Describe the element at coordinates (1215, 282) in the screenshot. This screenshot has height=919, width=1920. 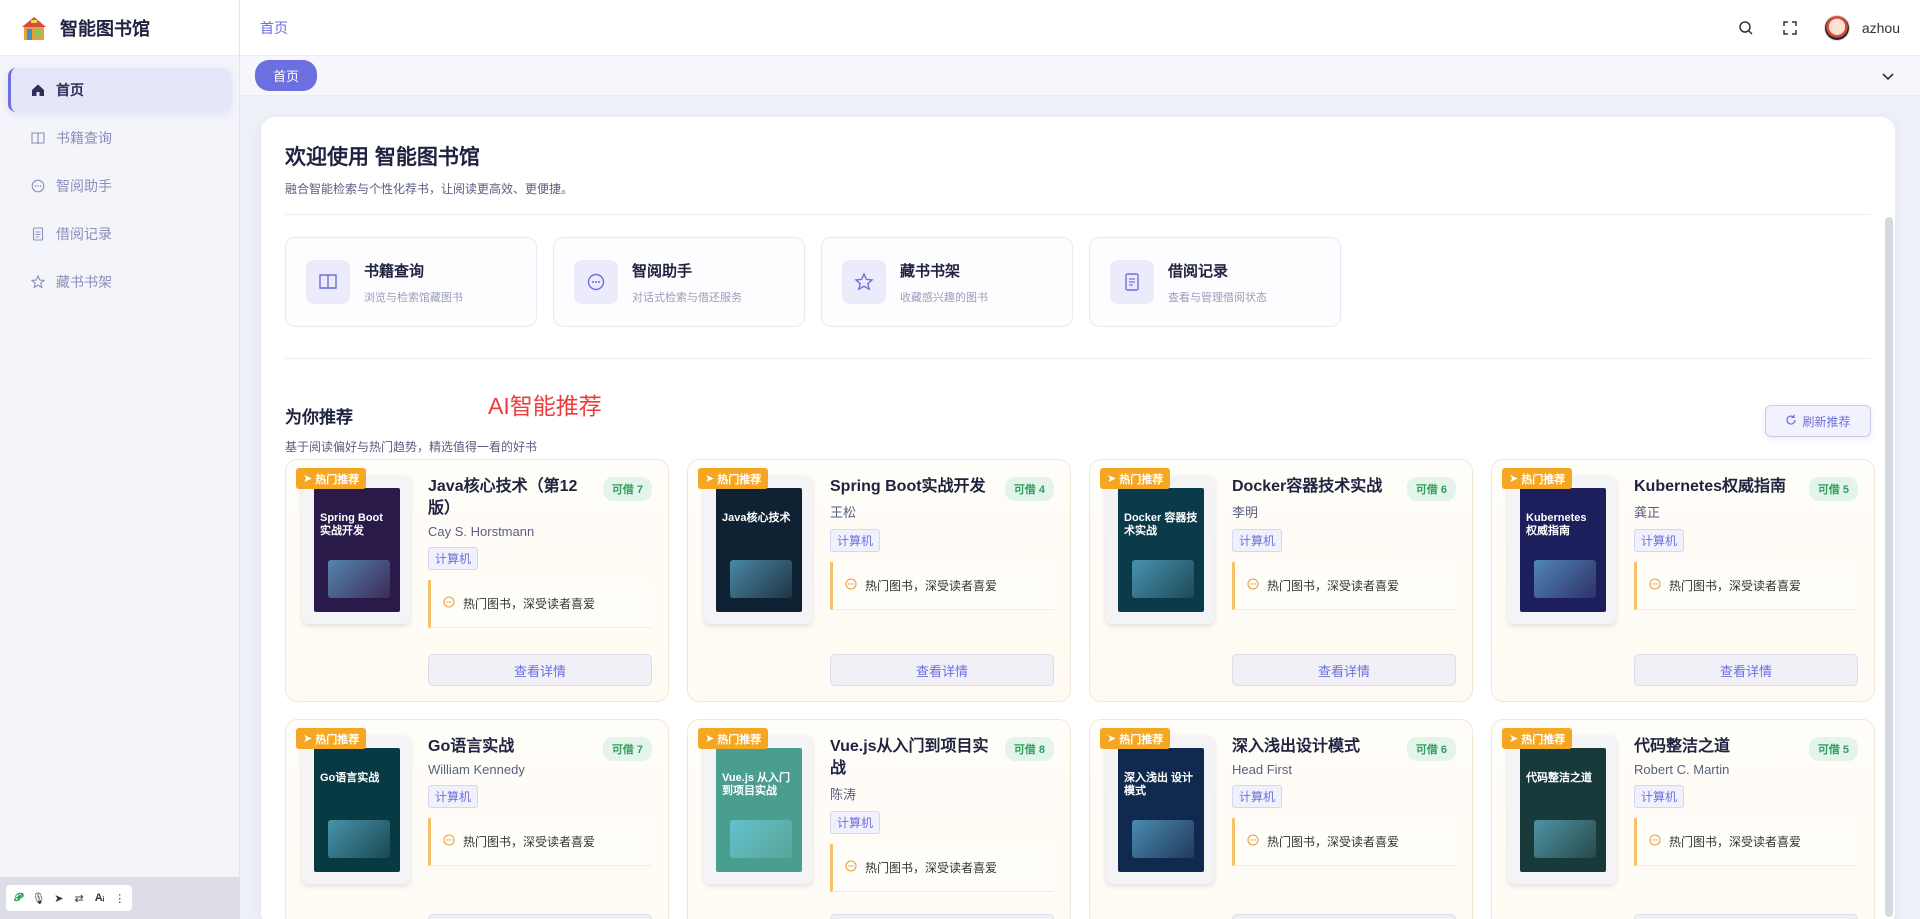
I see `quick-link-borrow-records: 借阅记录 查看与管理借阅状态` at that location.